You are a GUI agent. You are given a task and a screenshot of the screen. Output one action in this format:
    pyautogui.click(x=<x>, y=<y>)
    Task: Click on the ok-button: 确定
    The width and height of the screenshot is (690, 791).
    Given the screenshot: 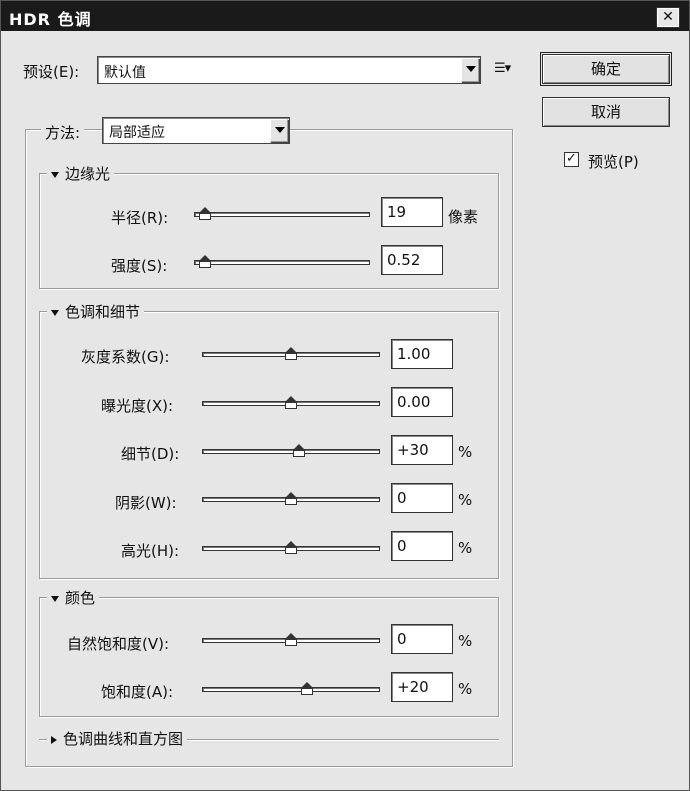 What is the action you would take?
    pyautogui.click(x=606, y=69)
    